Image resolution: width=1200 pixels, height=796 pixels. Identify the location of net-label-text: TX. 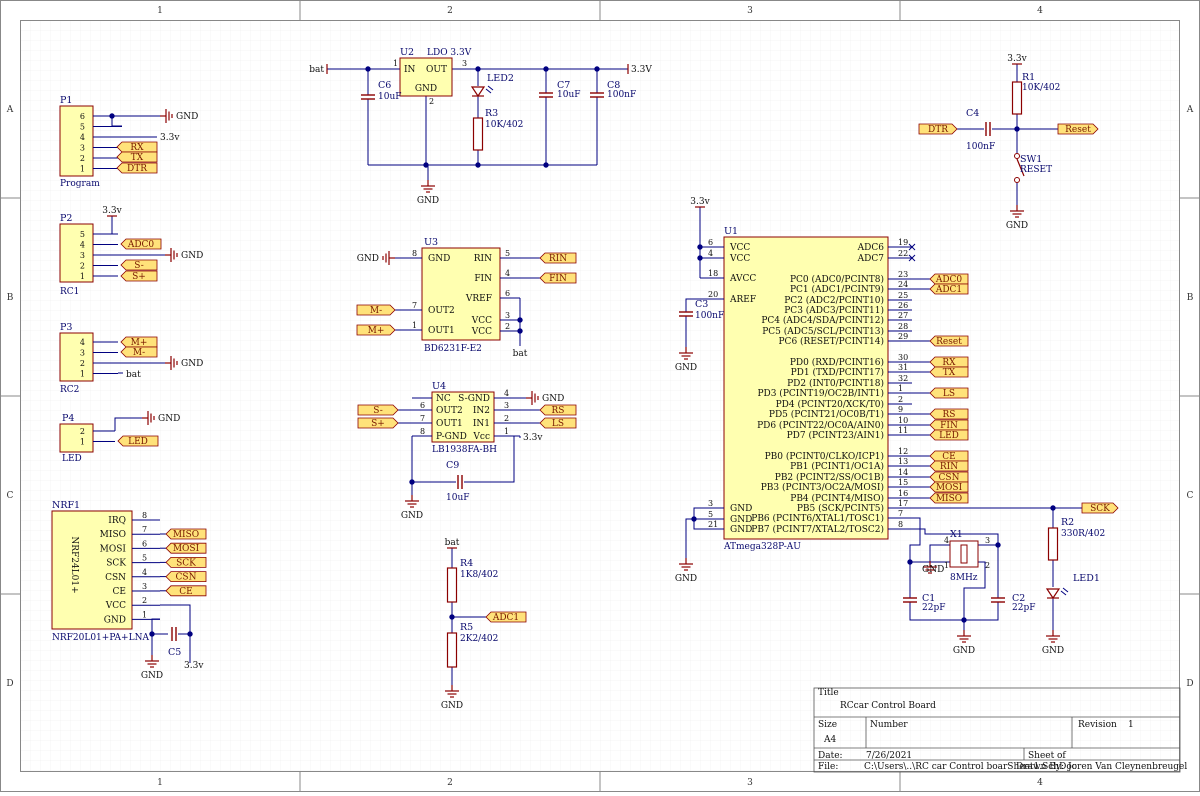
(949, 373).